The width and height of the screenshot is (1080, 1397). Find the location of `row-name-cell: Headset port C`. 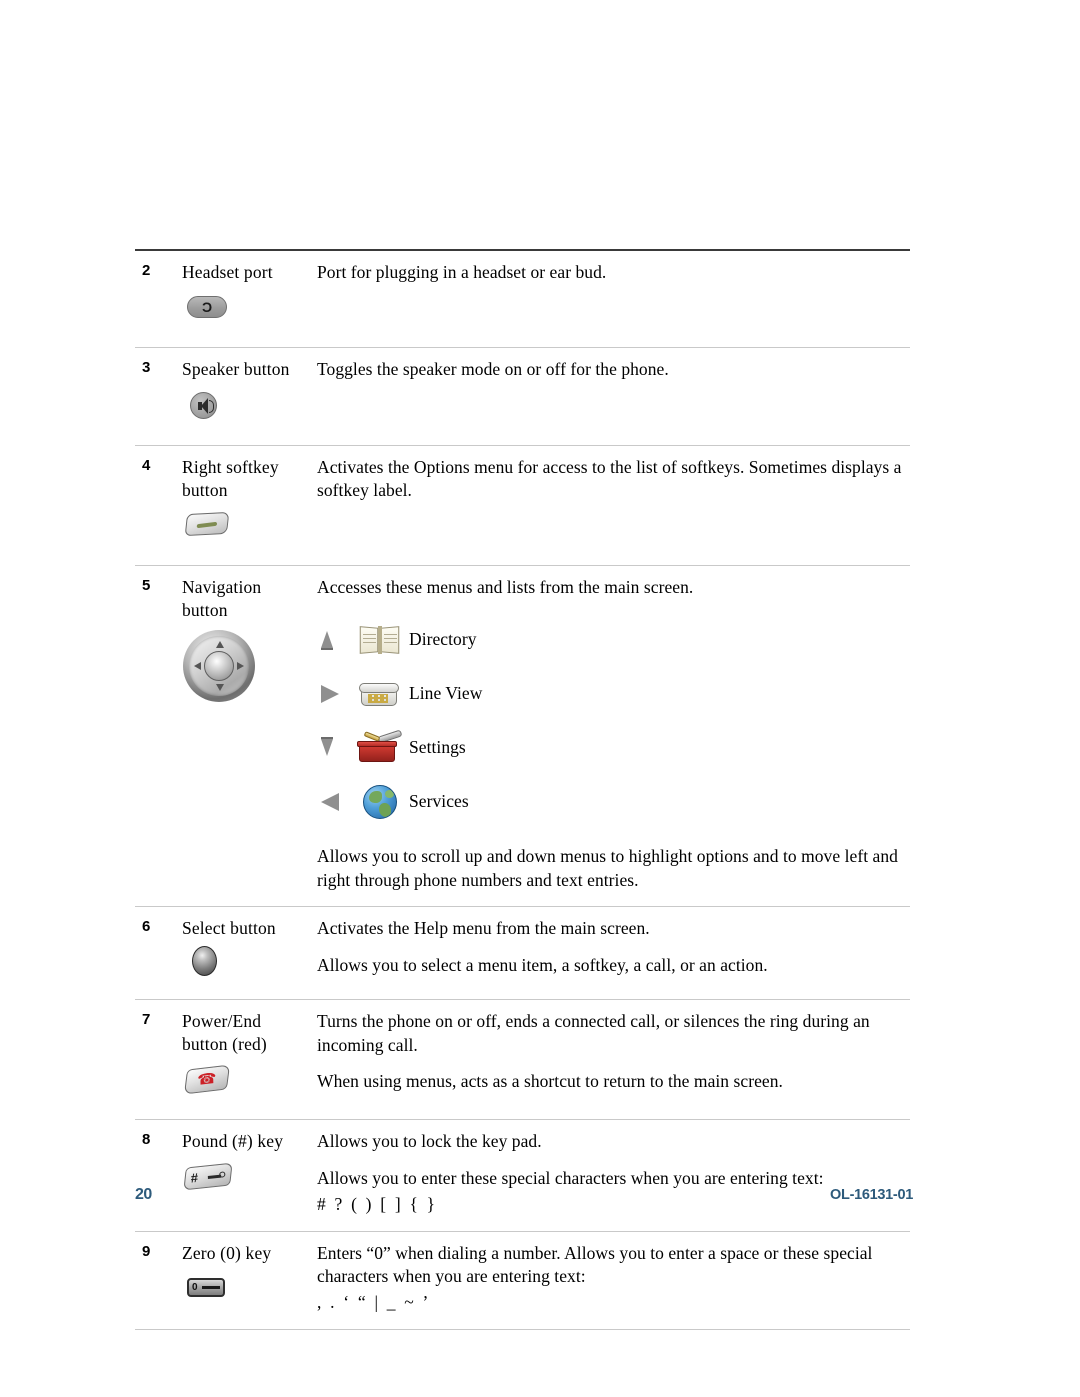

row-name-cell: Headset port C is located at coordinates (239, 298).